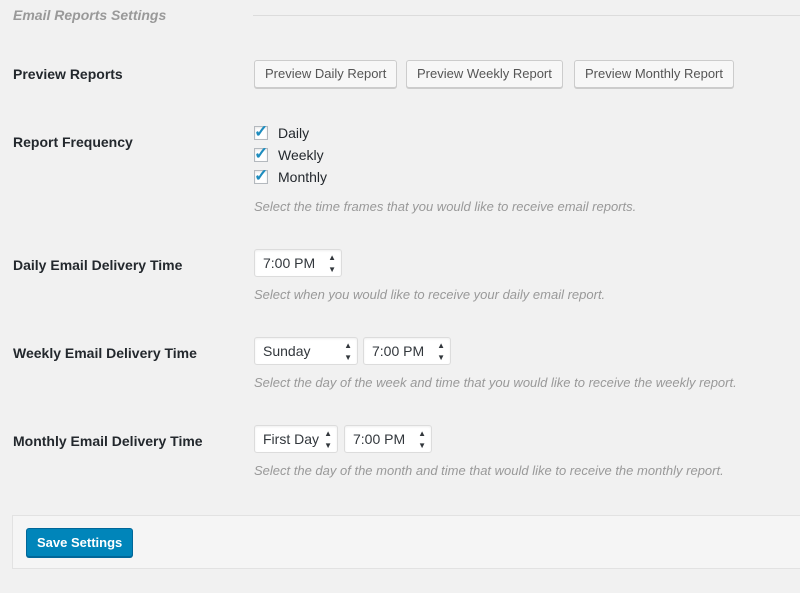 The height and width of the screenshot is (593, 800). I want to click on daily-checkbox-label: Daily, so click(294, 133).